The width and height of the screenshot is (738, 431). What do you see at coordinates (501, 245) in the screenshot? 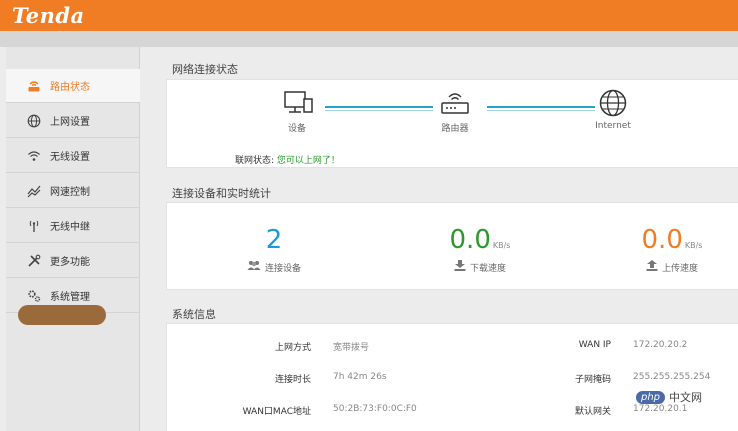
I see `download-unit: KB/s` at bounding box center [501, 245].